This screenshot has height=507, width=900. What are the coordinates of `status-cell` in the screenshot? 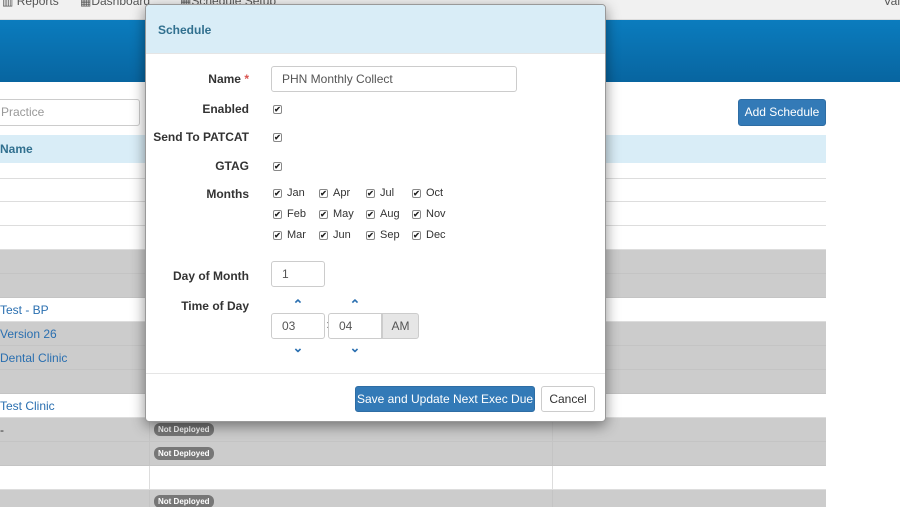 It's located at (351, 477).